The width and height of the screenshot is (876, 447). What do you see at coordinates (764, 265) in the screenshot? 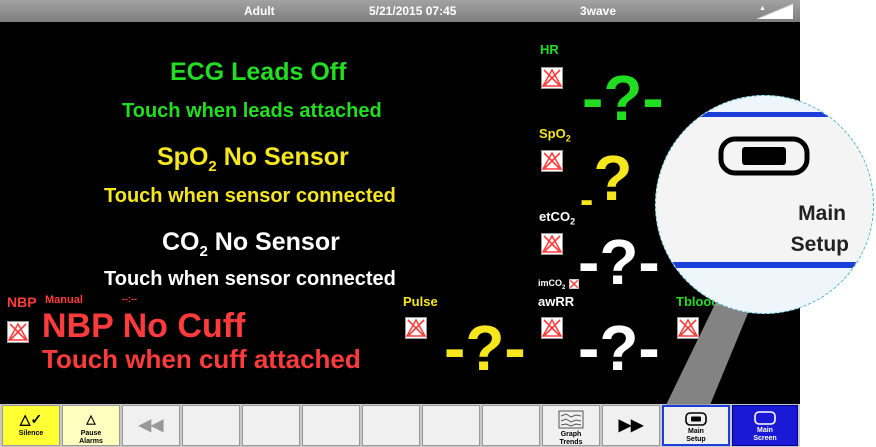
I see `zoom-bottom-accent` at bounding box center [764, 265].